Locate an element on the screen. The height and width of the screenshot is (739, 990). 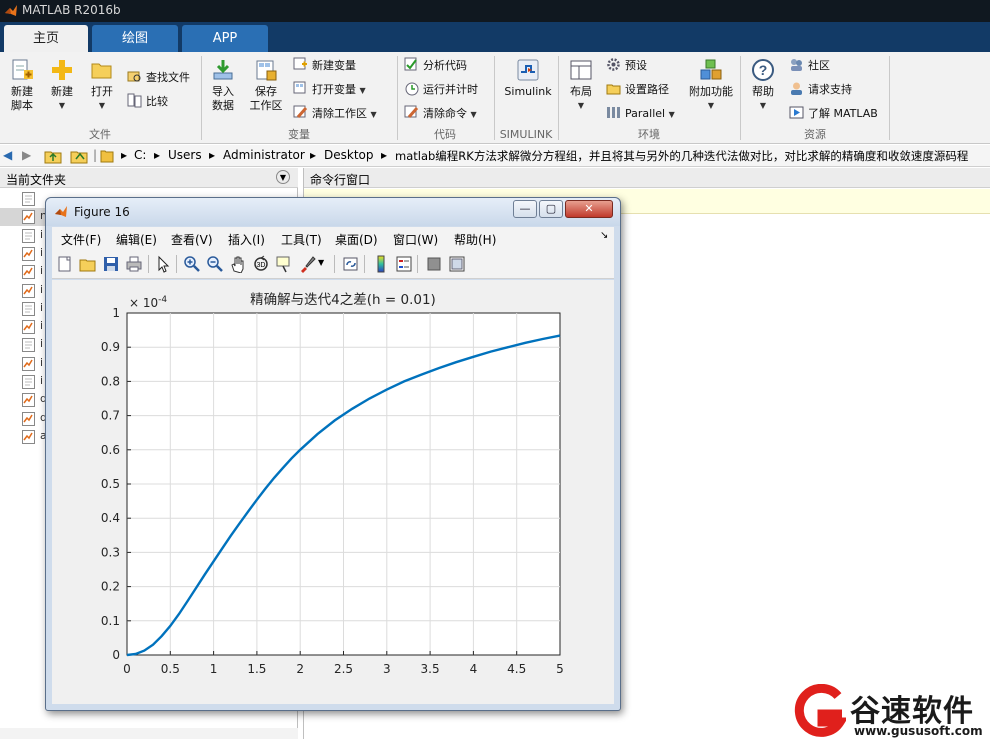
save-label-2: 工作区 is located at coordinates (266, 105).